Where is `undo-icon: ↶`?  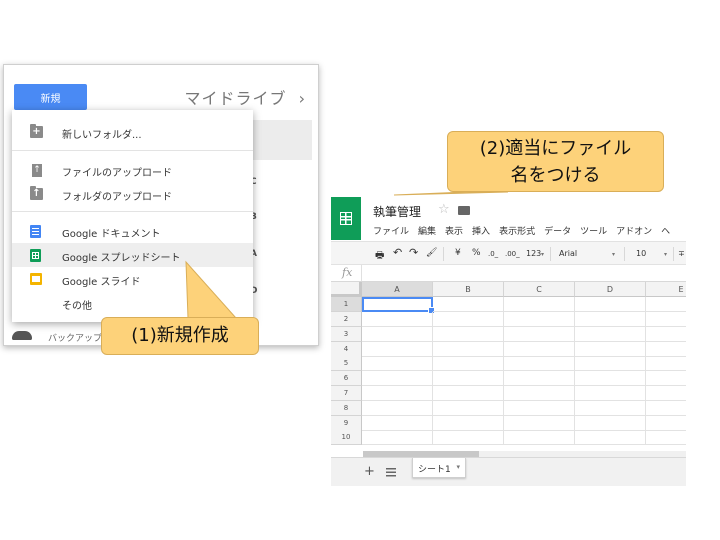
undo-icon: ↶ is located at coordinates (397, 252).